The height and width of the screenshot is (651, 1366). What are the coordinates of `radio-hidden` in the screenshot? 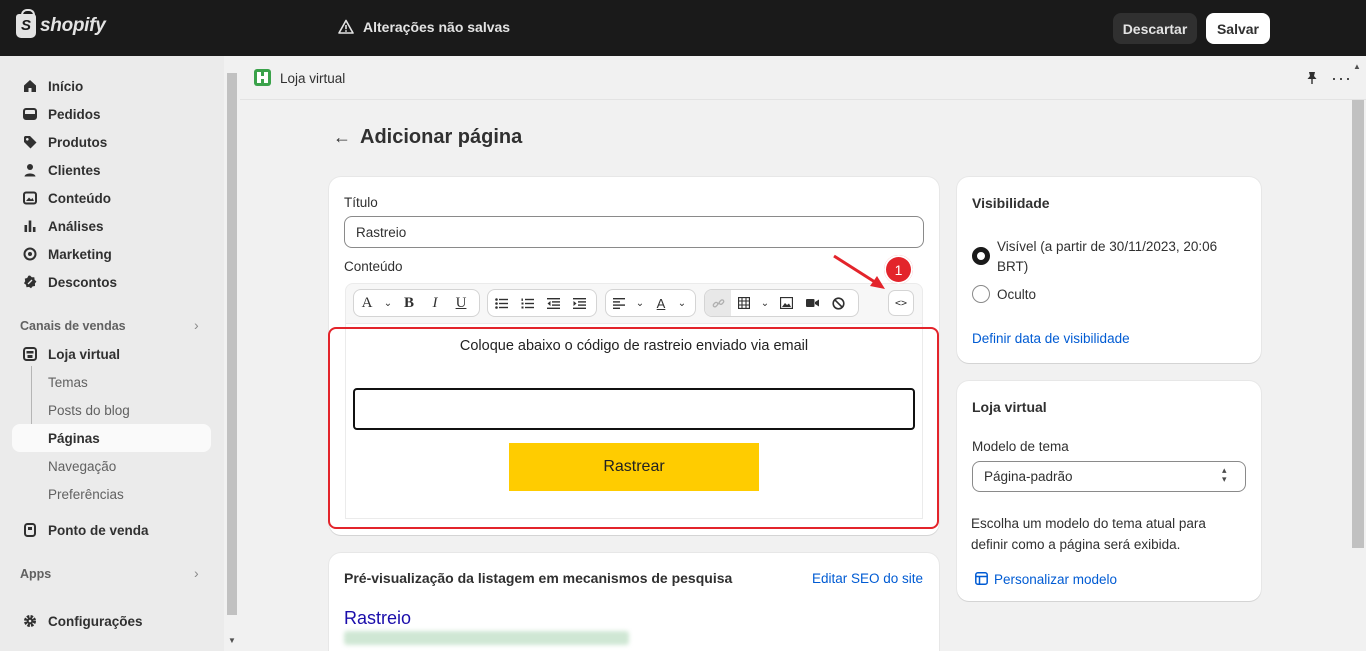 It's located at (981, 294).